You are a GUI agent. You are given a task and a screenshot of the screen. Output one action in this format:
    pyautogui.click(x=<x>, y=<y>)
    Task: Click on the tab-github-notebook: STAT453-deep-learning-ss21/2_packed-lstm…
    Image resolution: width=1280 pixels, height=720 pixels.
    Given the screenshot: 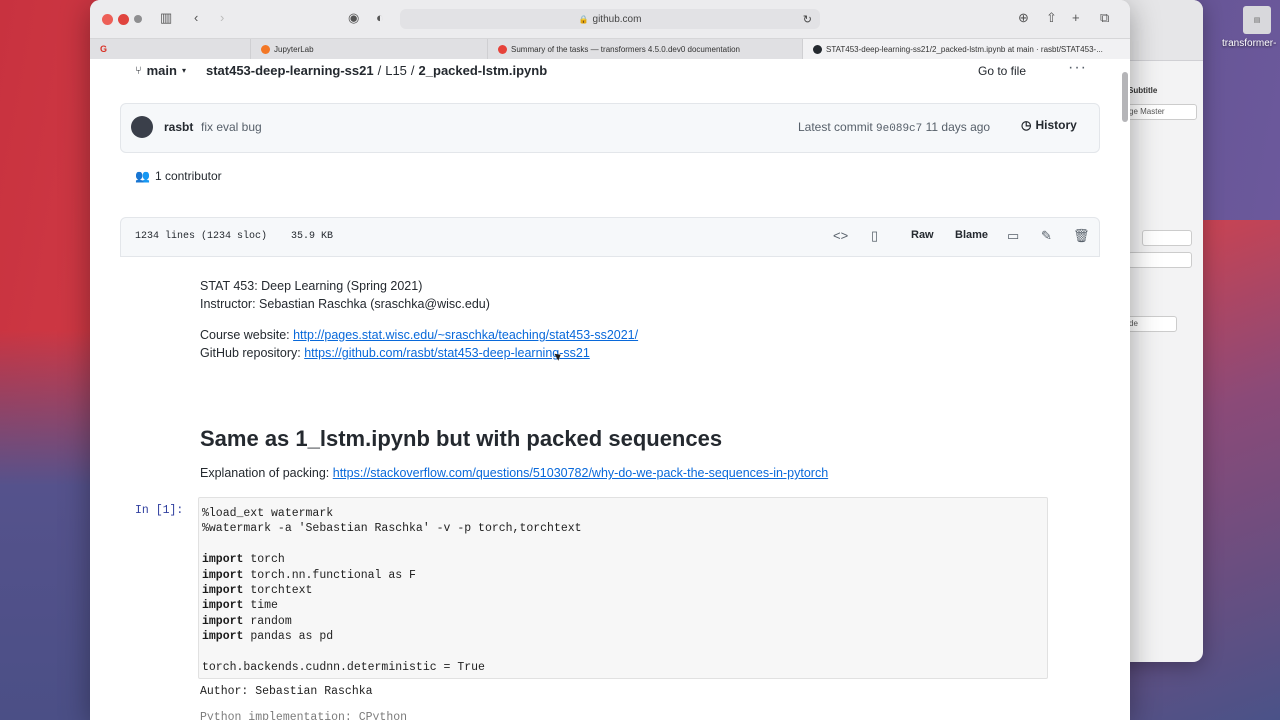 What is the action you would take?
    pyautogui.click(x=966, y=49)
    